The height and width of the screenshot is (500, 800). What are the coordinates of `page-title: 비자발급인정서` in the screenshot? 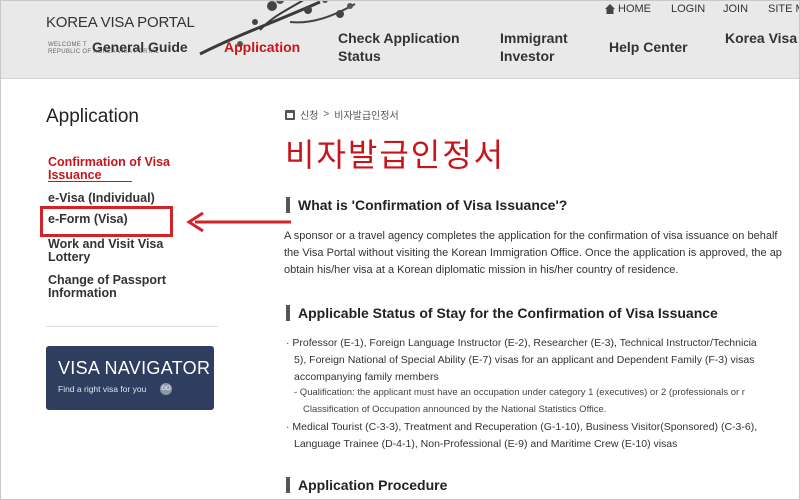 It's located at (395, 155).